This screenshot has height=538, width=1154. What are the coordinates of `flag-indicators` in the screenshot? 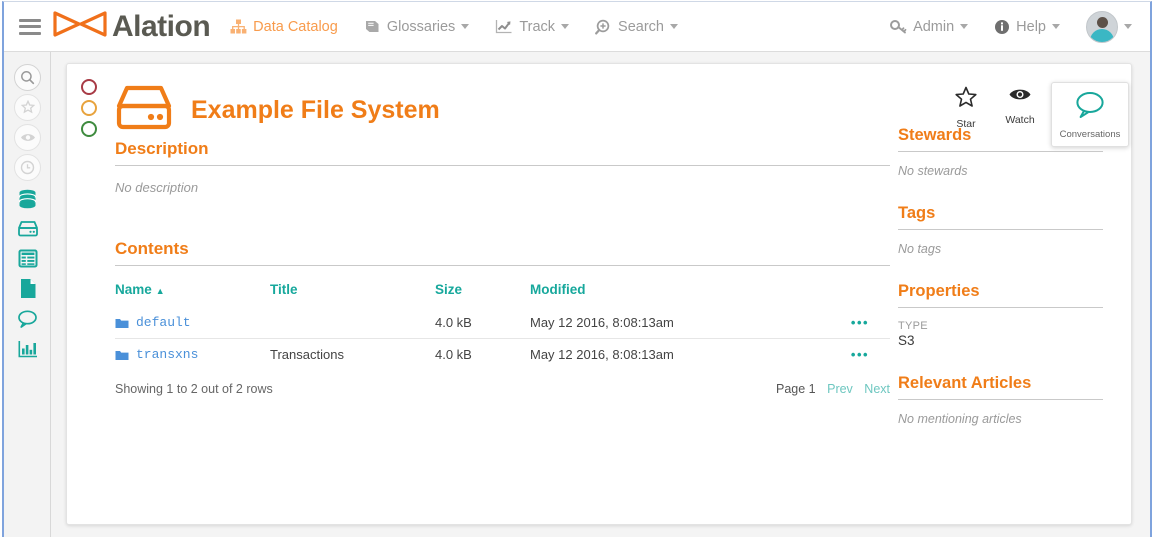 It's located at (89, 108).